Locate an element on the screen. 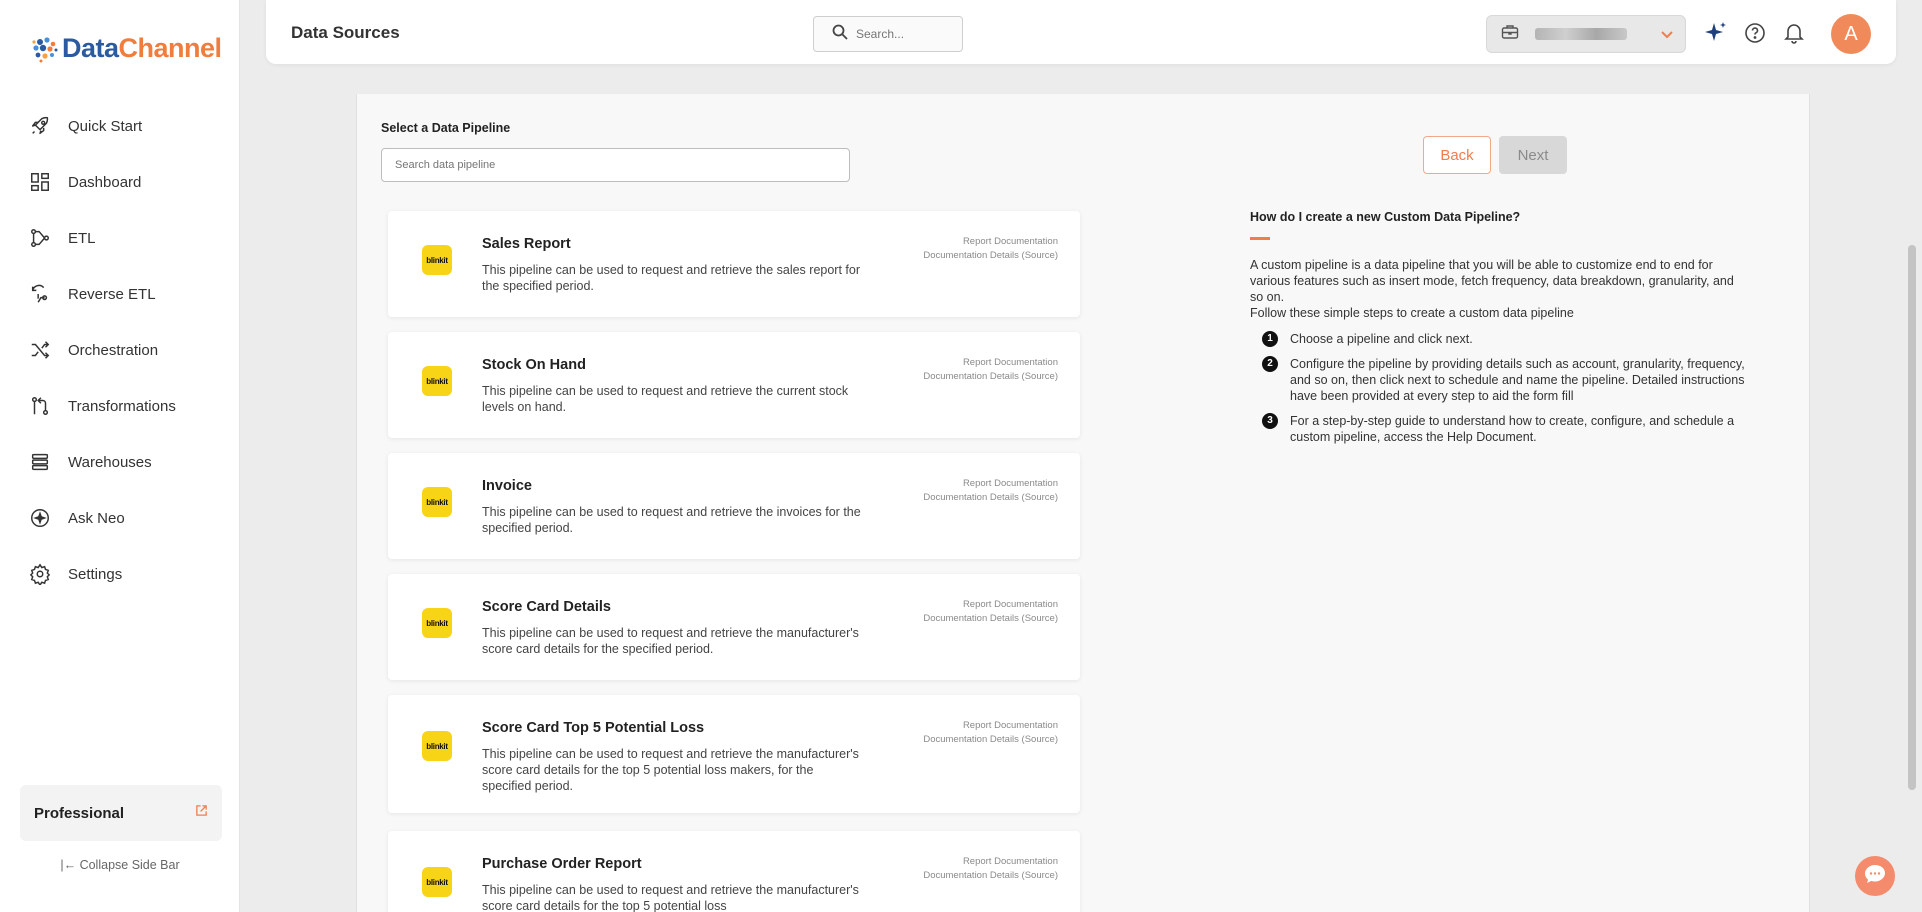 This screenshot has height=912, width=1922. sparkle-icon is located at coordinates (40, 518).